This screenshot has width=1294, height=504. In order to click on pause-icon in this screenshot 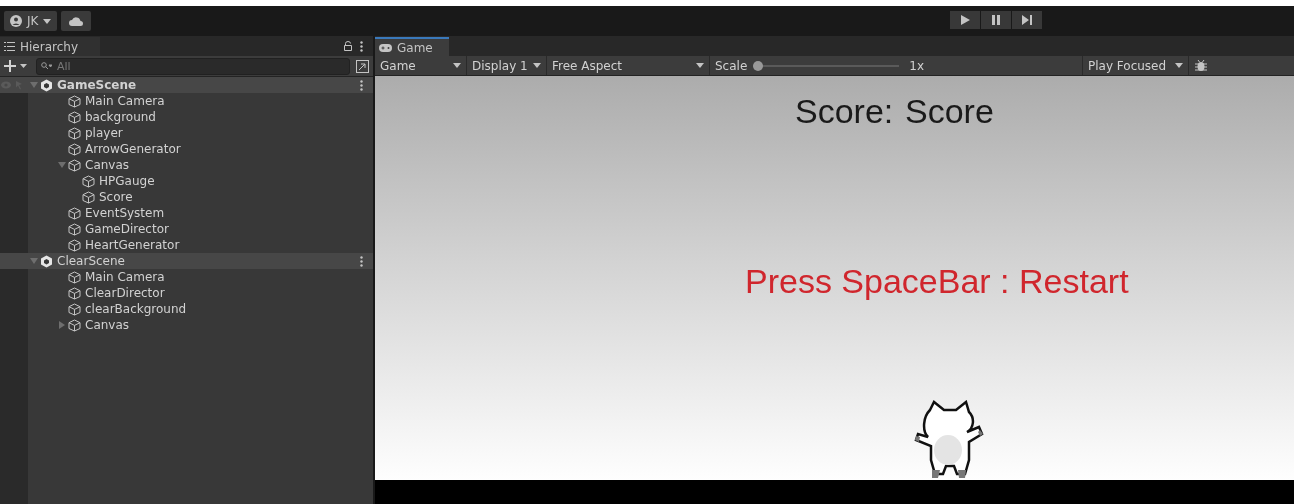, I will do `click(996, 20)`.